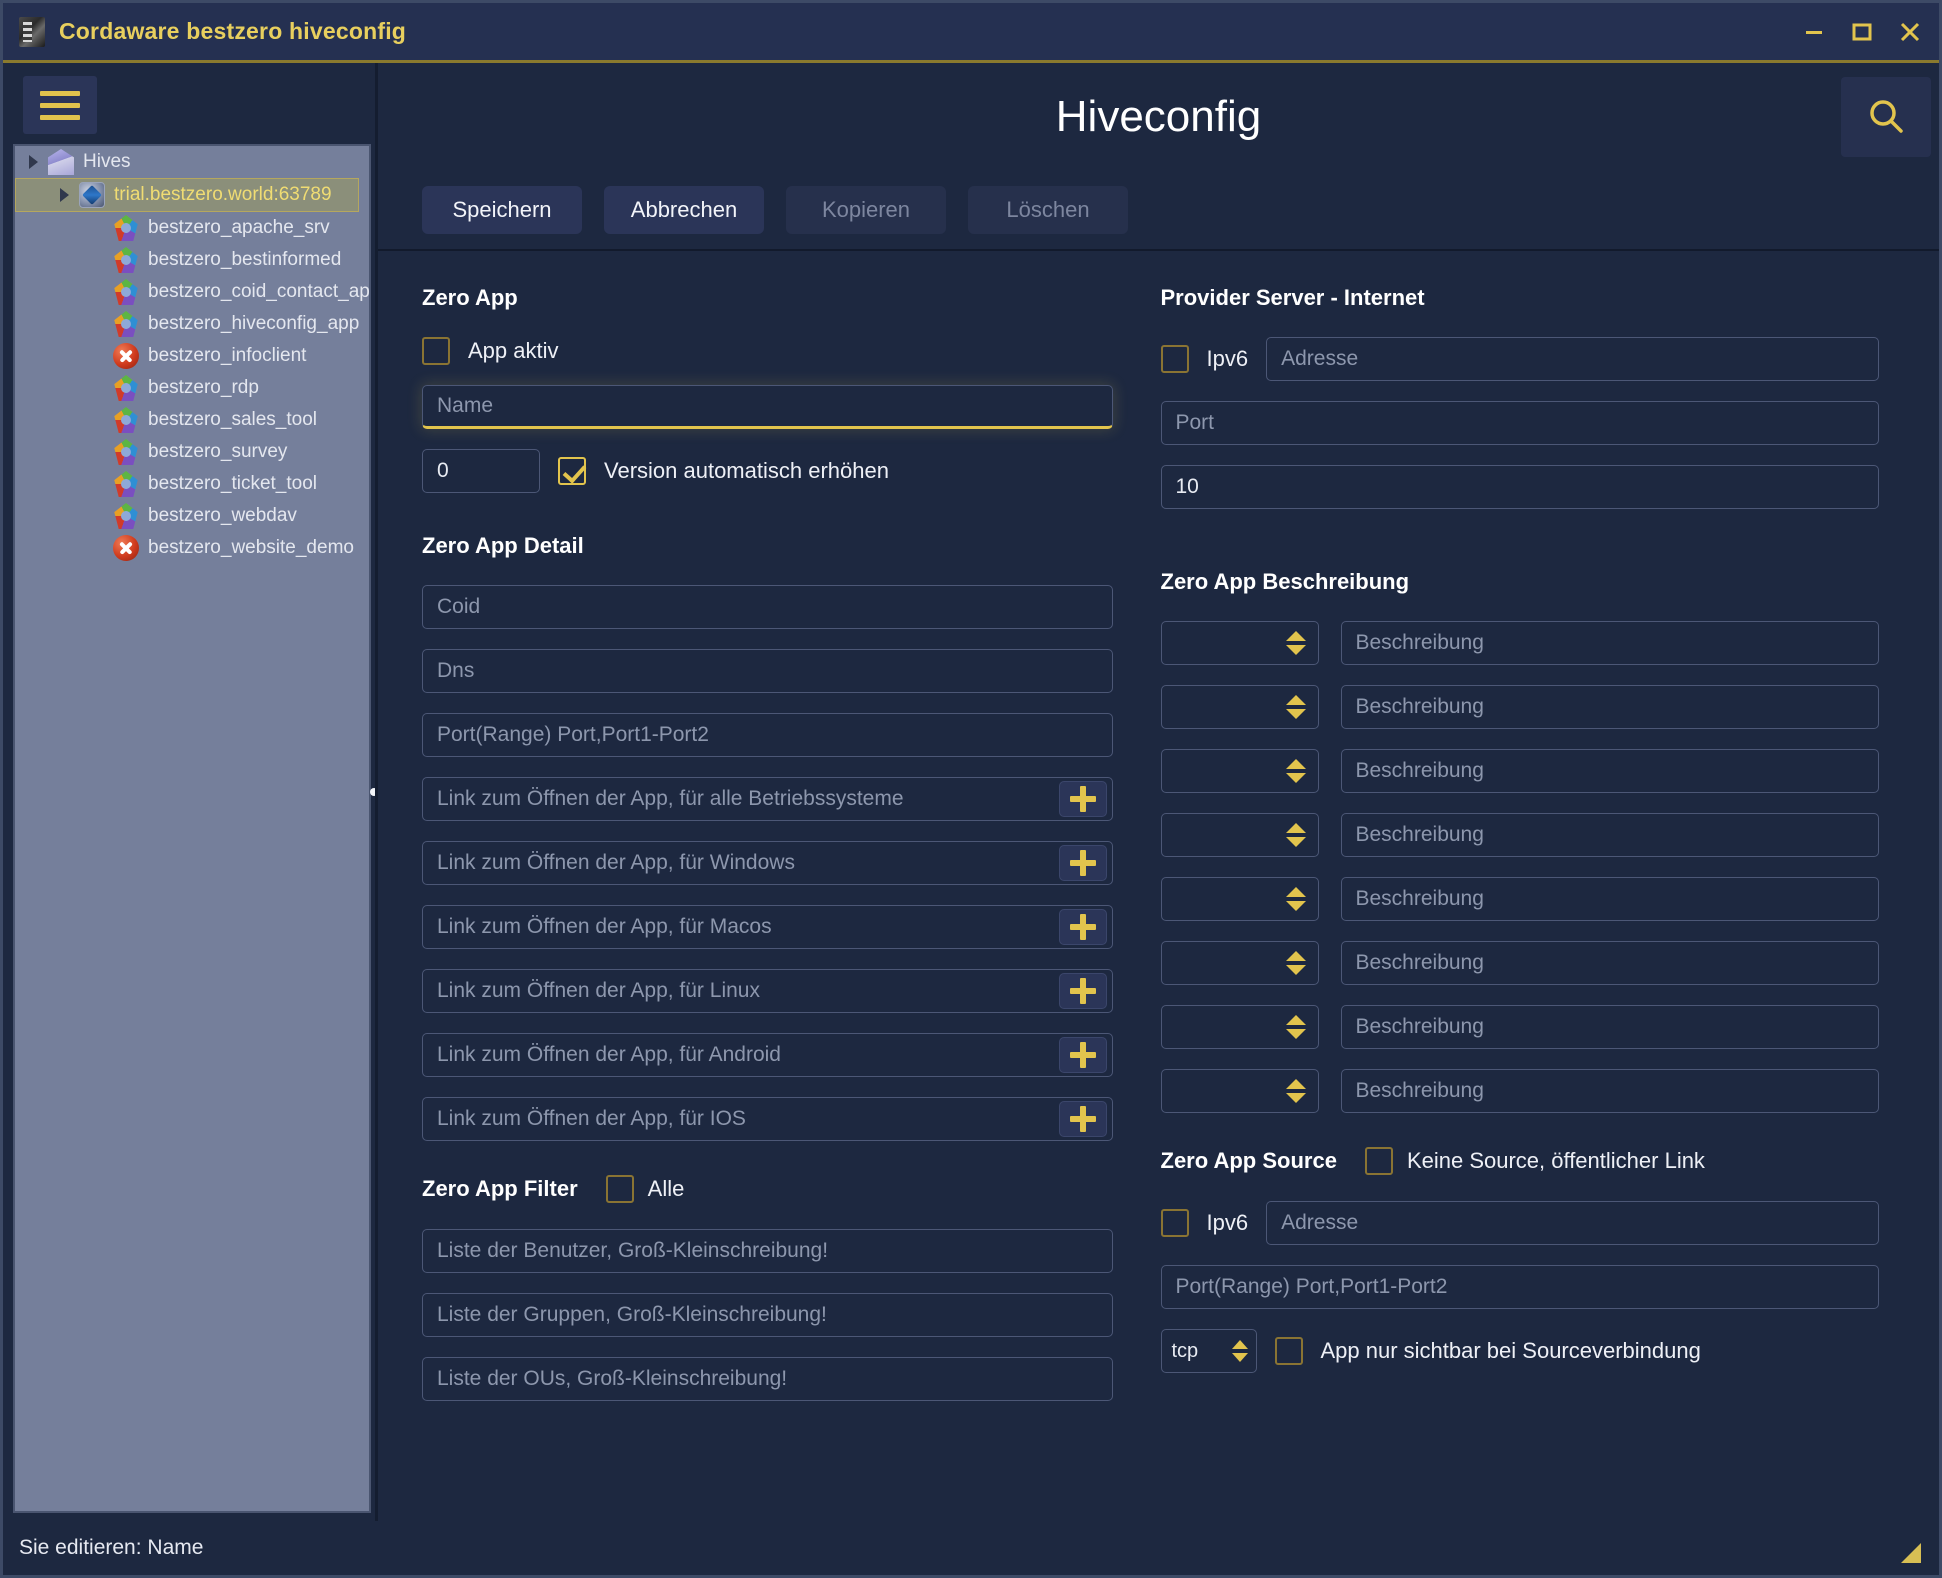  What do you see at coordinates (192, 388) in the screenshot?
I see `tree-item: bestzero_rdp` at bounding box center [192, 388].